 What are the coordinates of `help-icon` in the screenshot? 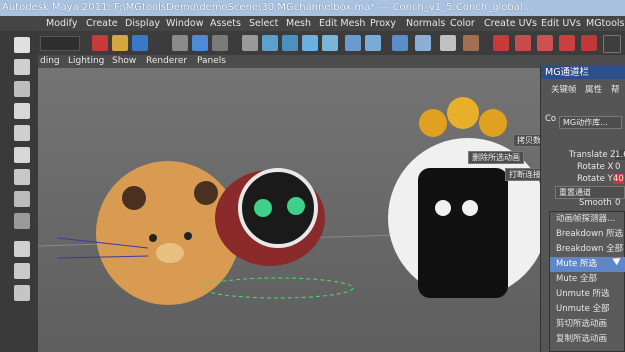 It's located at (423, 43).